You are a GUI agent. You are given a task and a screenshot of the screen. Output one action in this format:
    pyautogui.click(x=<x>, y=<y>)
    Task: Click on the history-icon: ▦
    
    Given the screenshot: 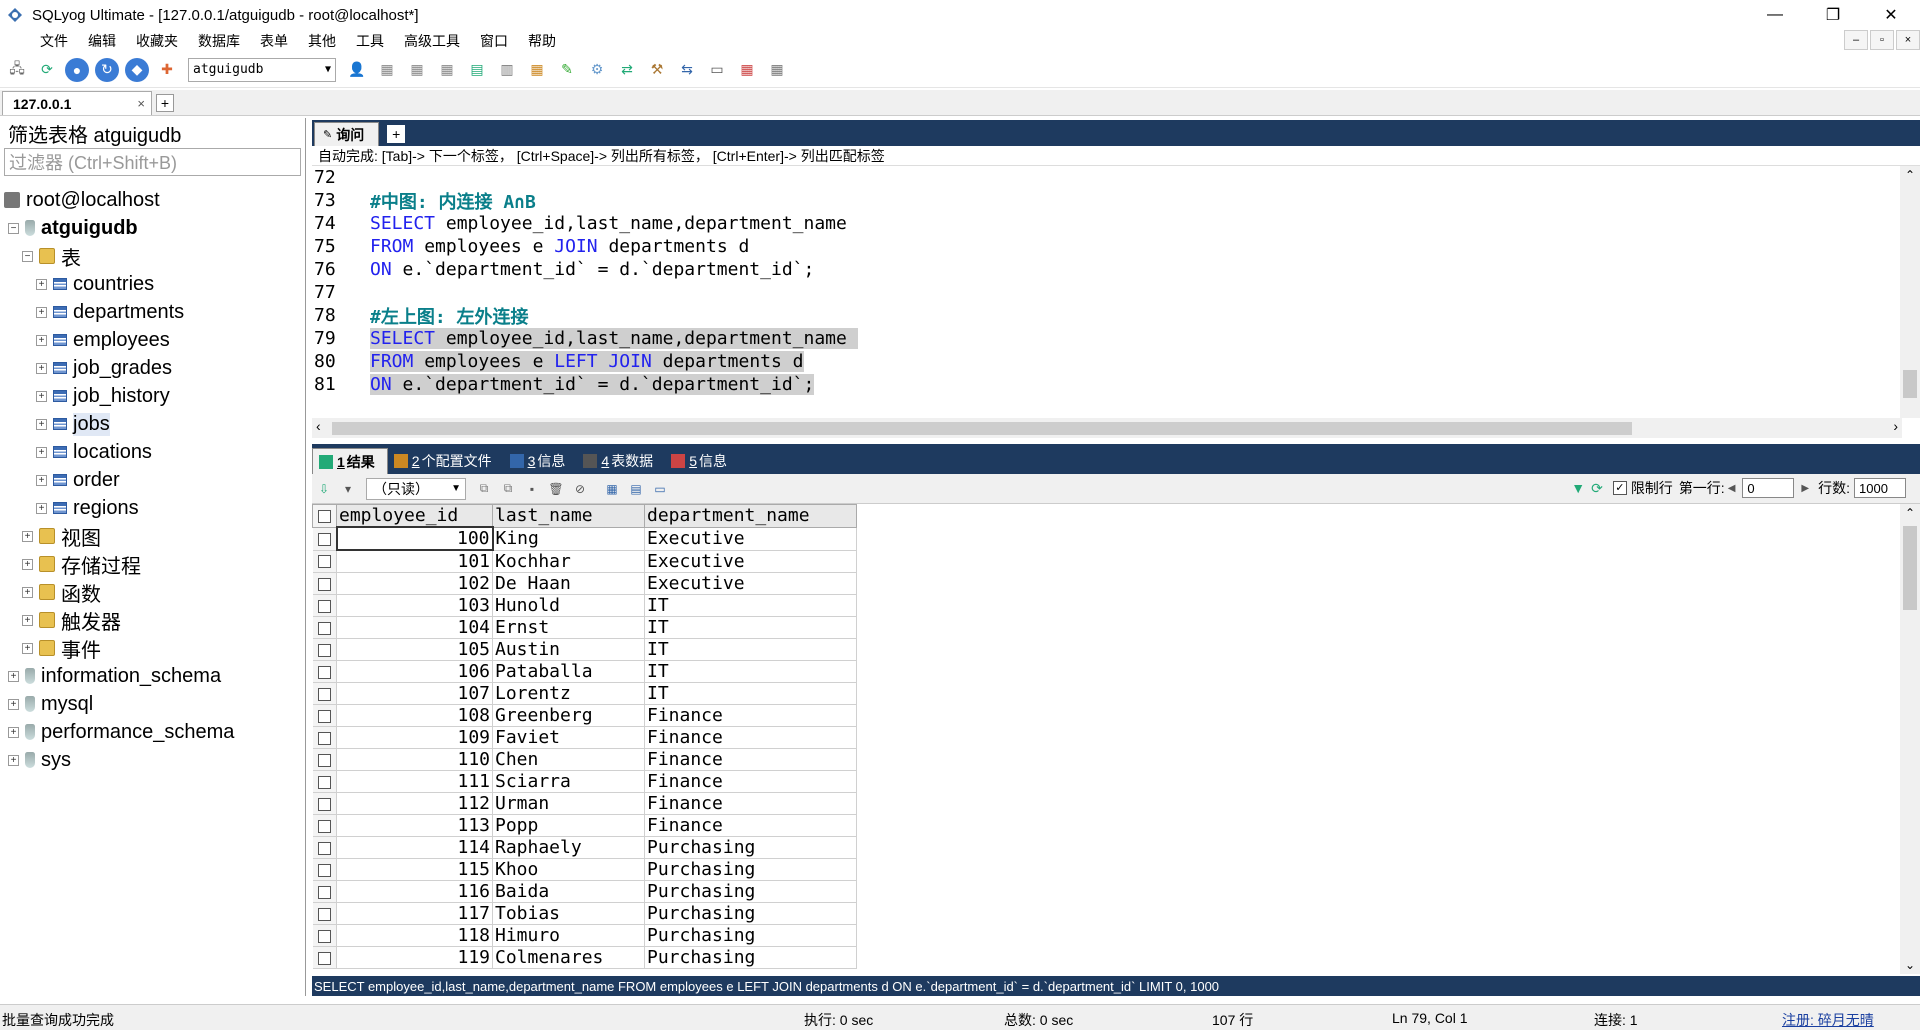 What is the action you would take?
    pyautogui.click(x=777, y=70)
    